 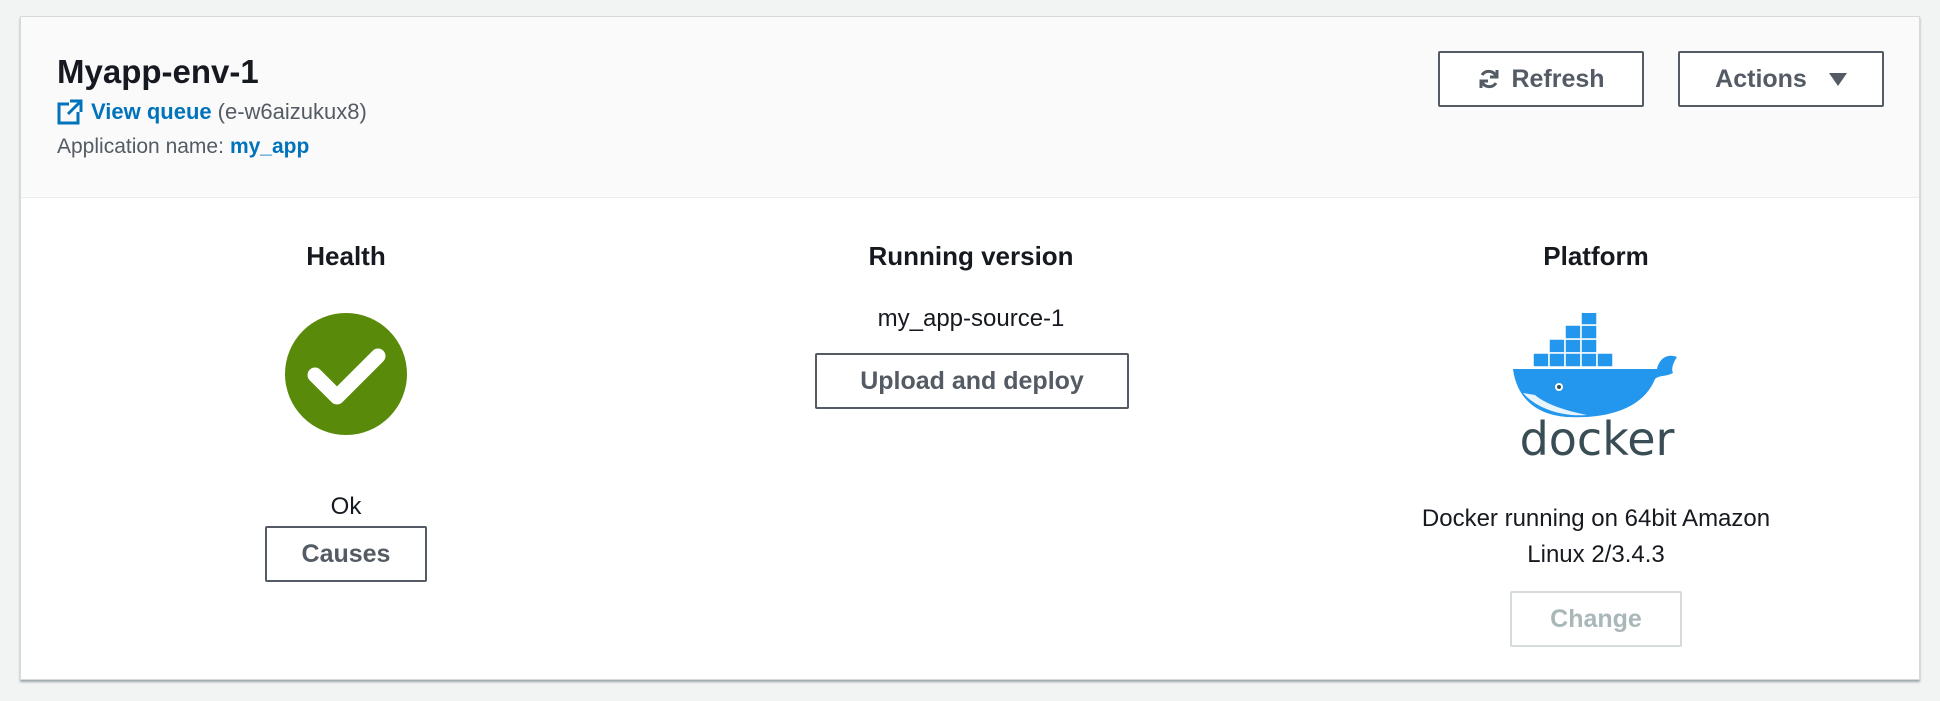 I want to click on health-ok-icon, so click(x=346, y=374).